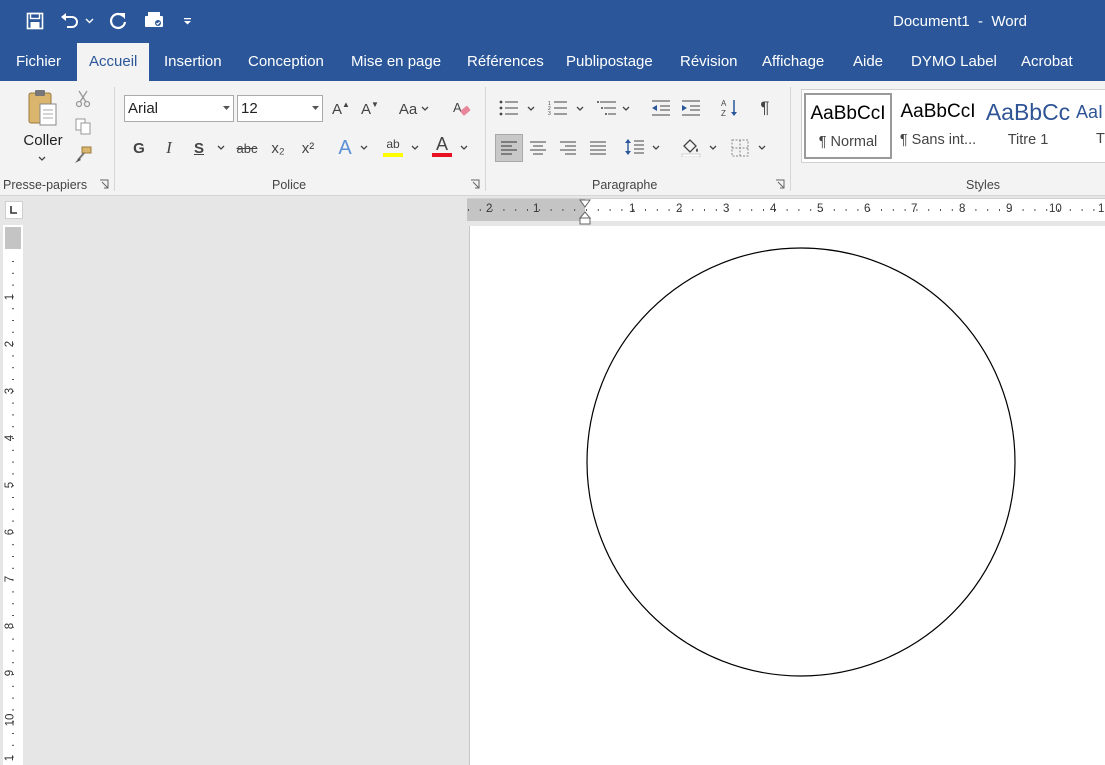 This screenshot has height=765, width=1105. What do you see at coordinates (635, 147) in the screenshot?
I see `line-spacing-icon` at bounding box center [635, 147].